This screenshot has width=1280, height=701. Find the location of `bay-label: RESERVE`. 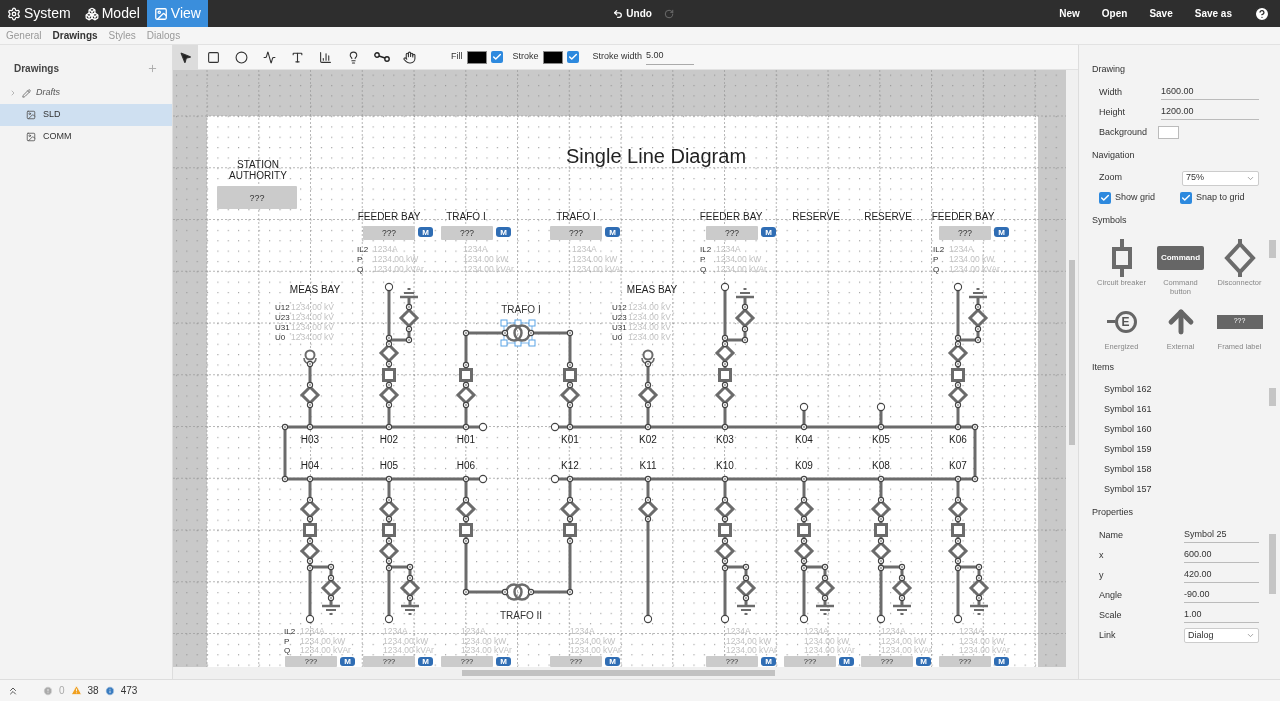

bay-label: RESERVE is located at coordinates (888, 216).